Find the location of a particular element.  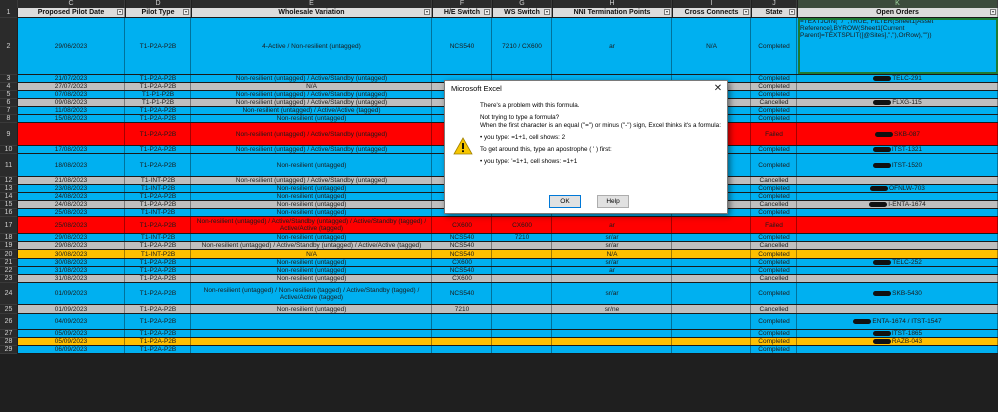

column-header-e: E is located at coordinates (312, 4).